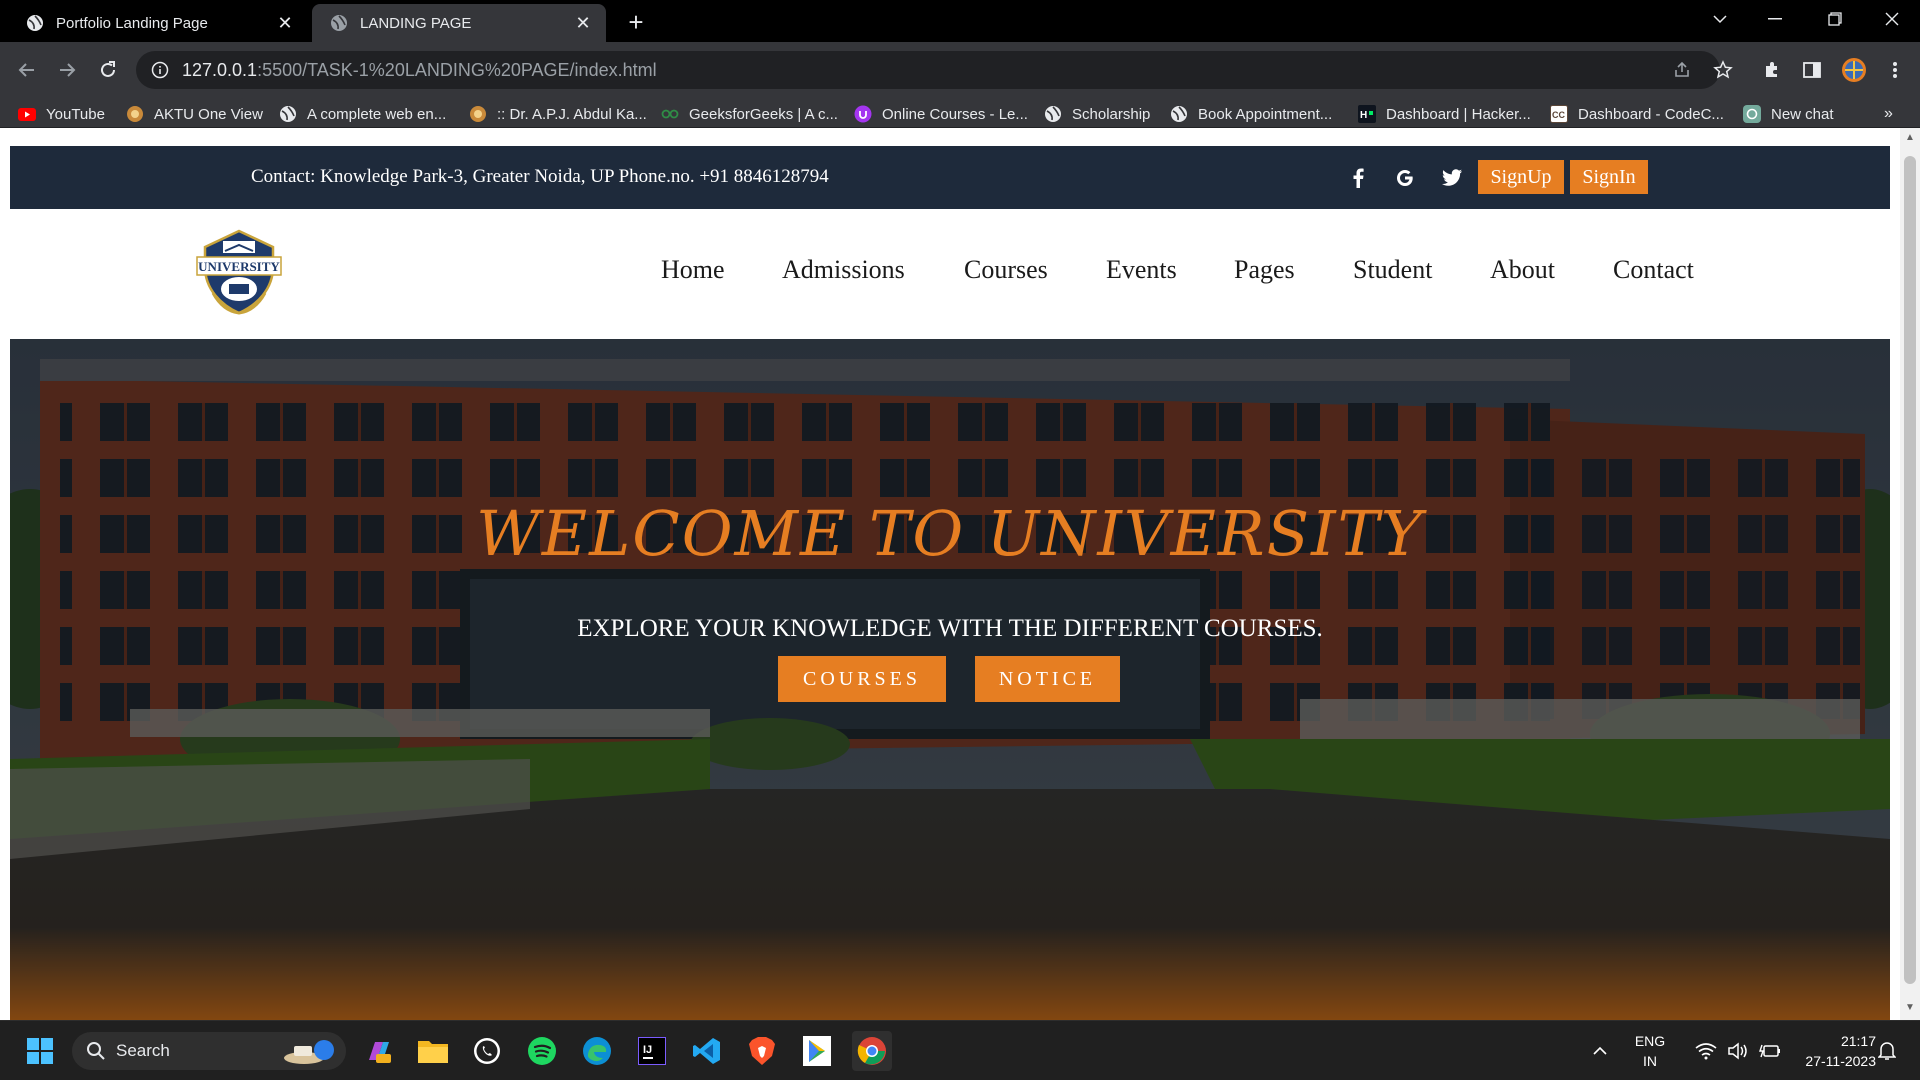 The image size is (1920, 1080). Describe the element at coordinates (1910, 1008) in the screenshot. I see `scroll-down-icon: ▼` at that location.